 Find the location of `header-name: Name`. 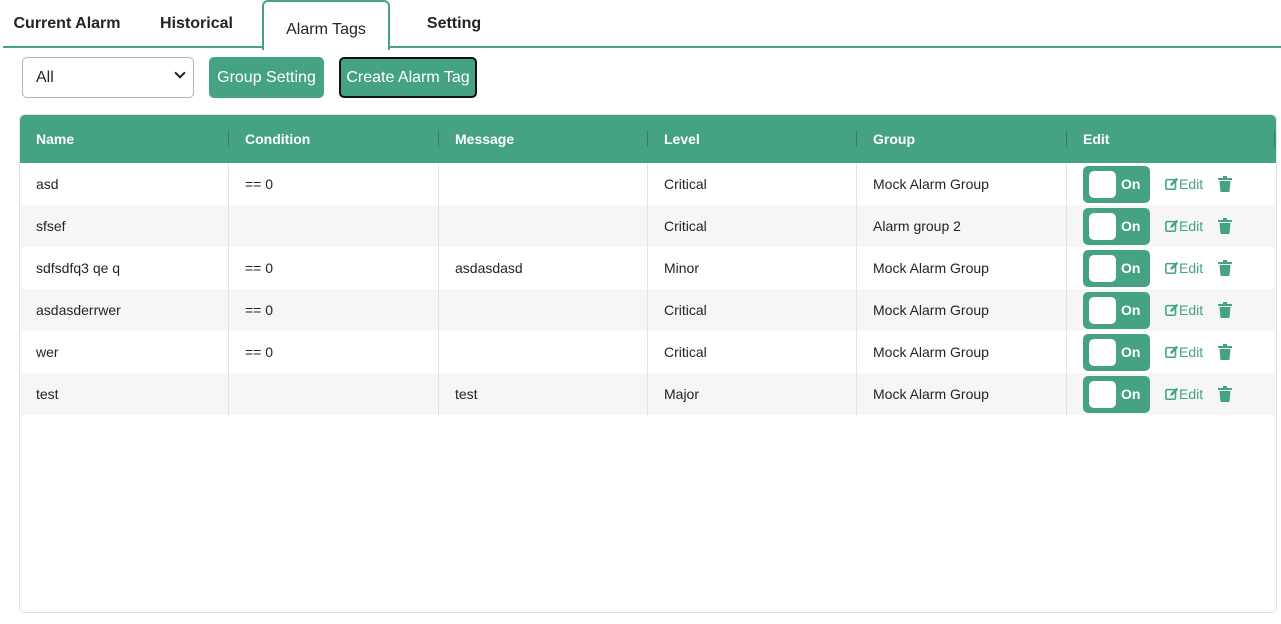

header-name: Name is located at coordinates (55, 139).